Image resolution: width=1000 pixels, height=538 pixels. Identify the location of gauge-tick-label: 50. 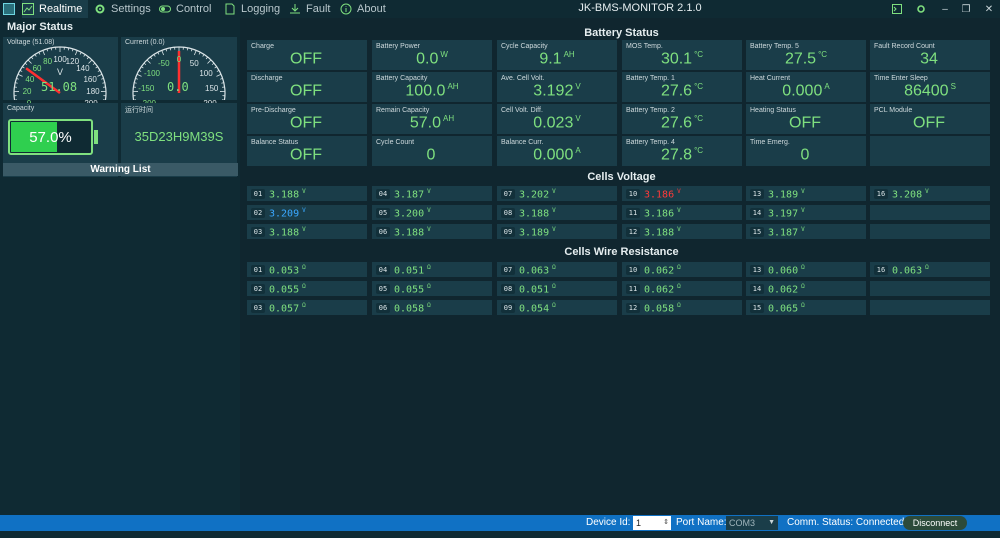
(194, 63).